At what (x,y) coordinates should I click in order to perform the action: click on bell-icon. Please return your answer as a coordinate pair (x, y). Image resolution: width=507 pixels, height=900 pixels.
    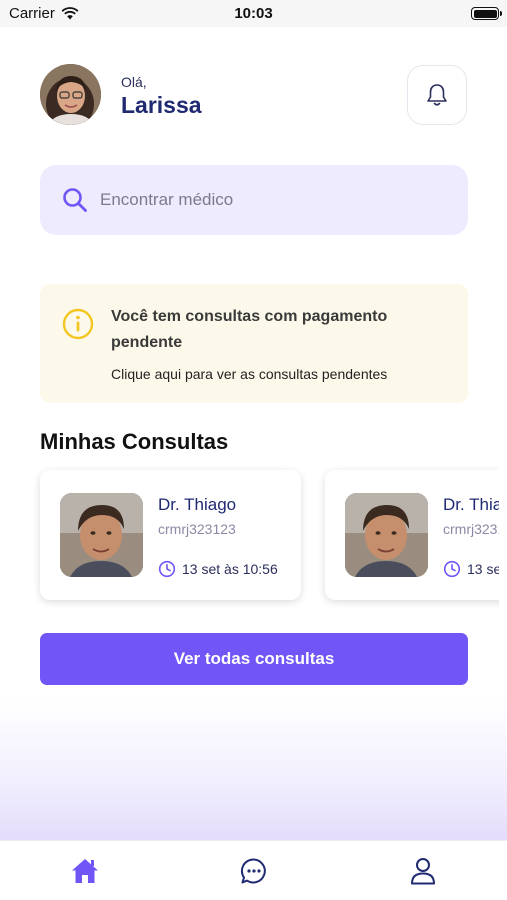
    Looking at the image, I should click on (437, 95).